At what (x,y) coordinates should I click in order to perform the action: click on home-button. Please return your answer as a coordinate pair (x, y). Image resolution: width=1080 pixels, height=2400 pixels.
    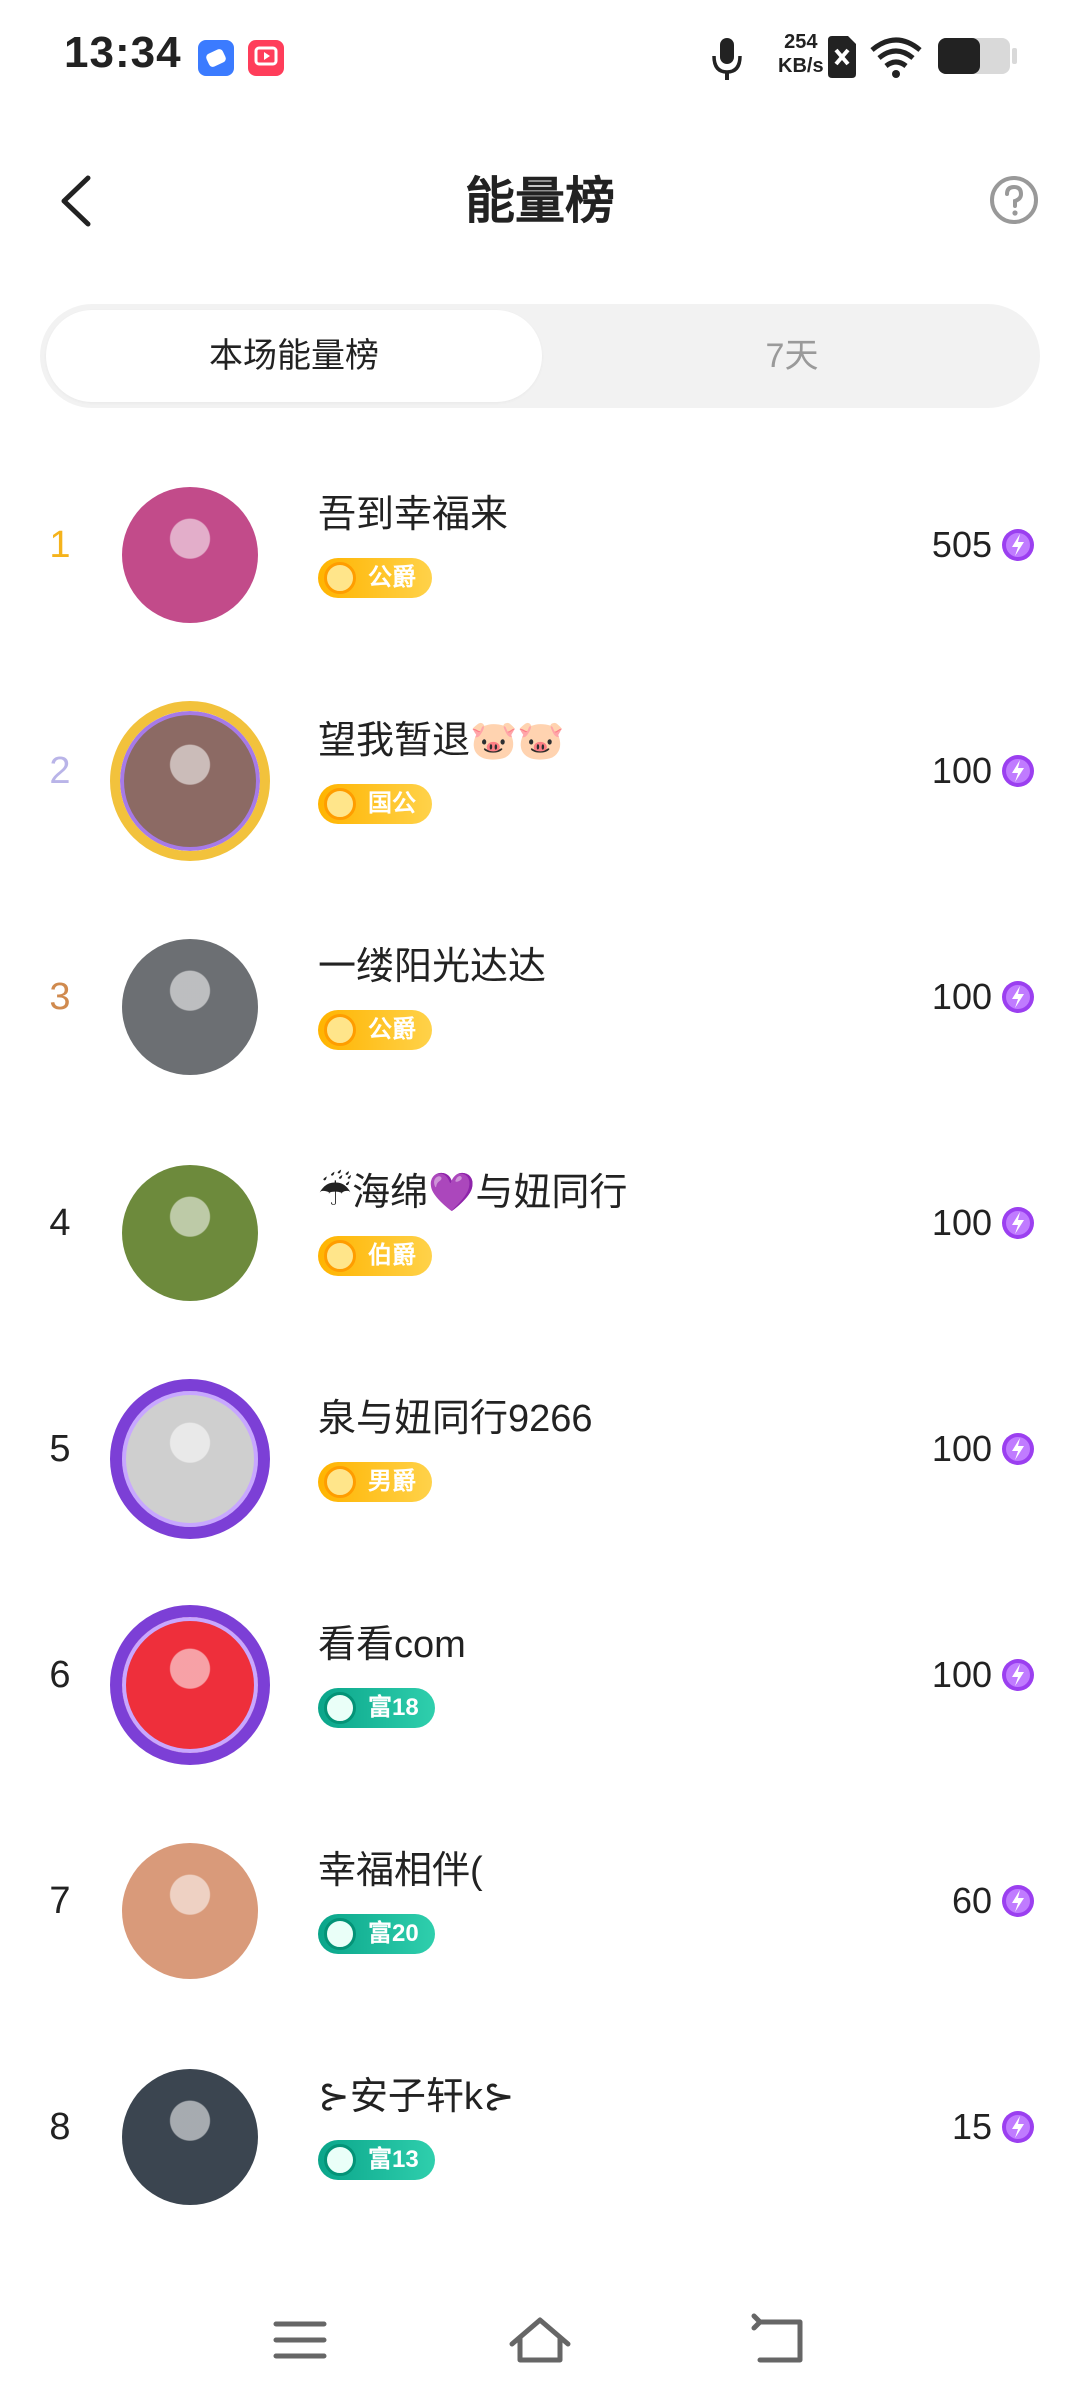
    Looking at the image, I should click on (540, 2340).